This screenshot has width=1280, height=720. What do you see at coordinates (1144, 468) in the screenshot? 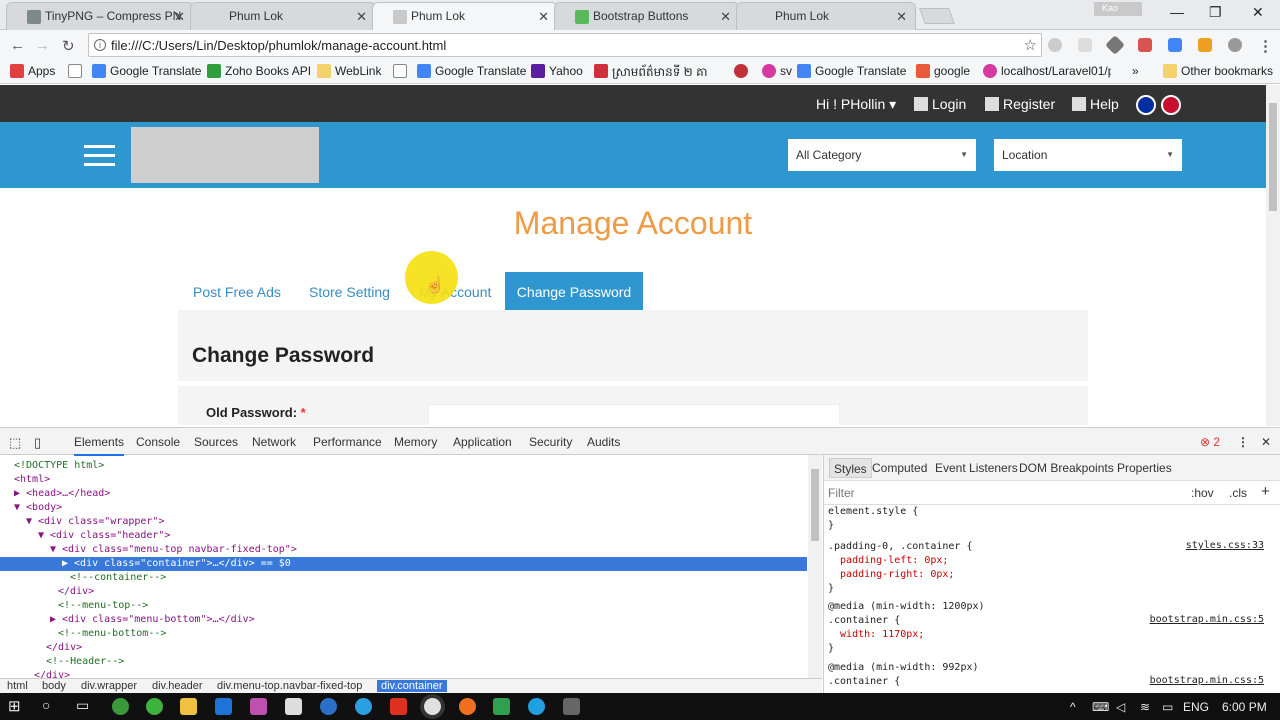
I see `tab-properties: Properties` at bounding box center [1144, 468].